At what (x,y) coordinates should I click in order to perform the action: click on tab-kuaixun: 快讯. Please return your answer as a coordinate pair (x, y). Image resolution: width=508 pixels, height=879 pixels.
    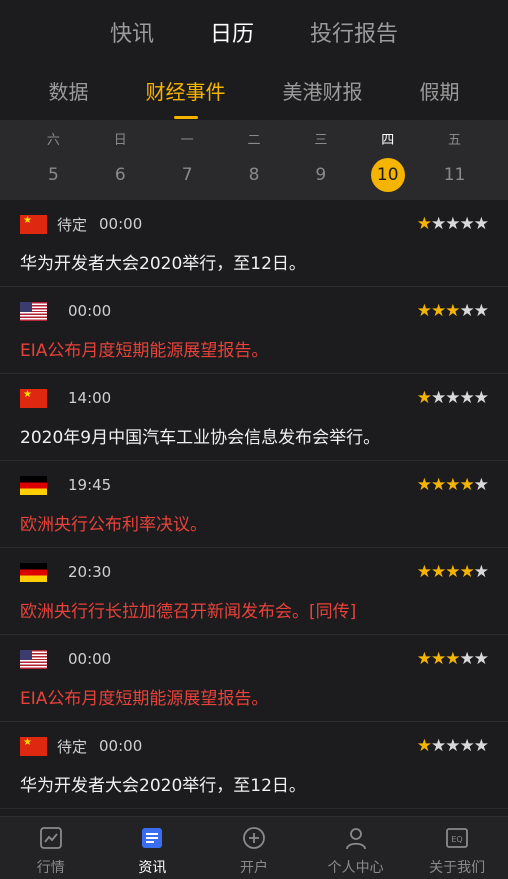
    Looking at the image, I should click on (132, 32).